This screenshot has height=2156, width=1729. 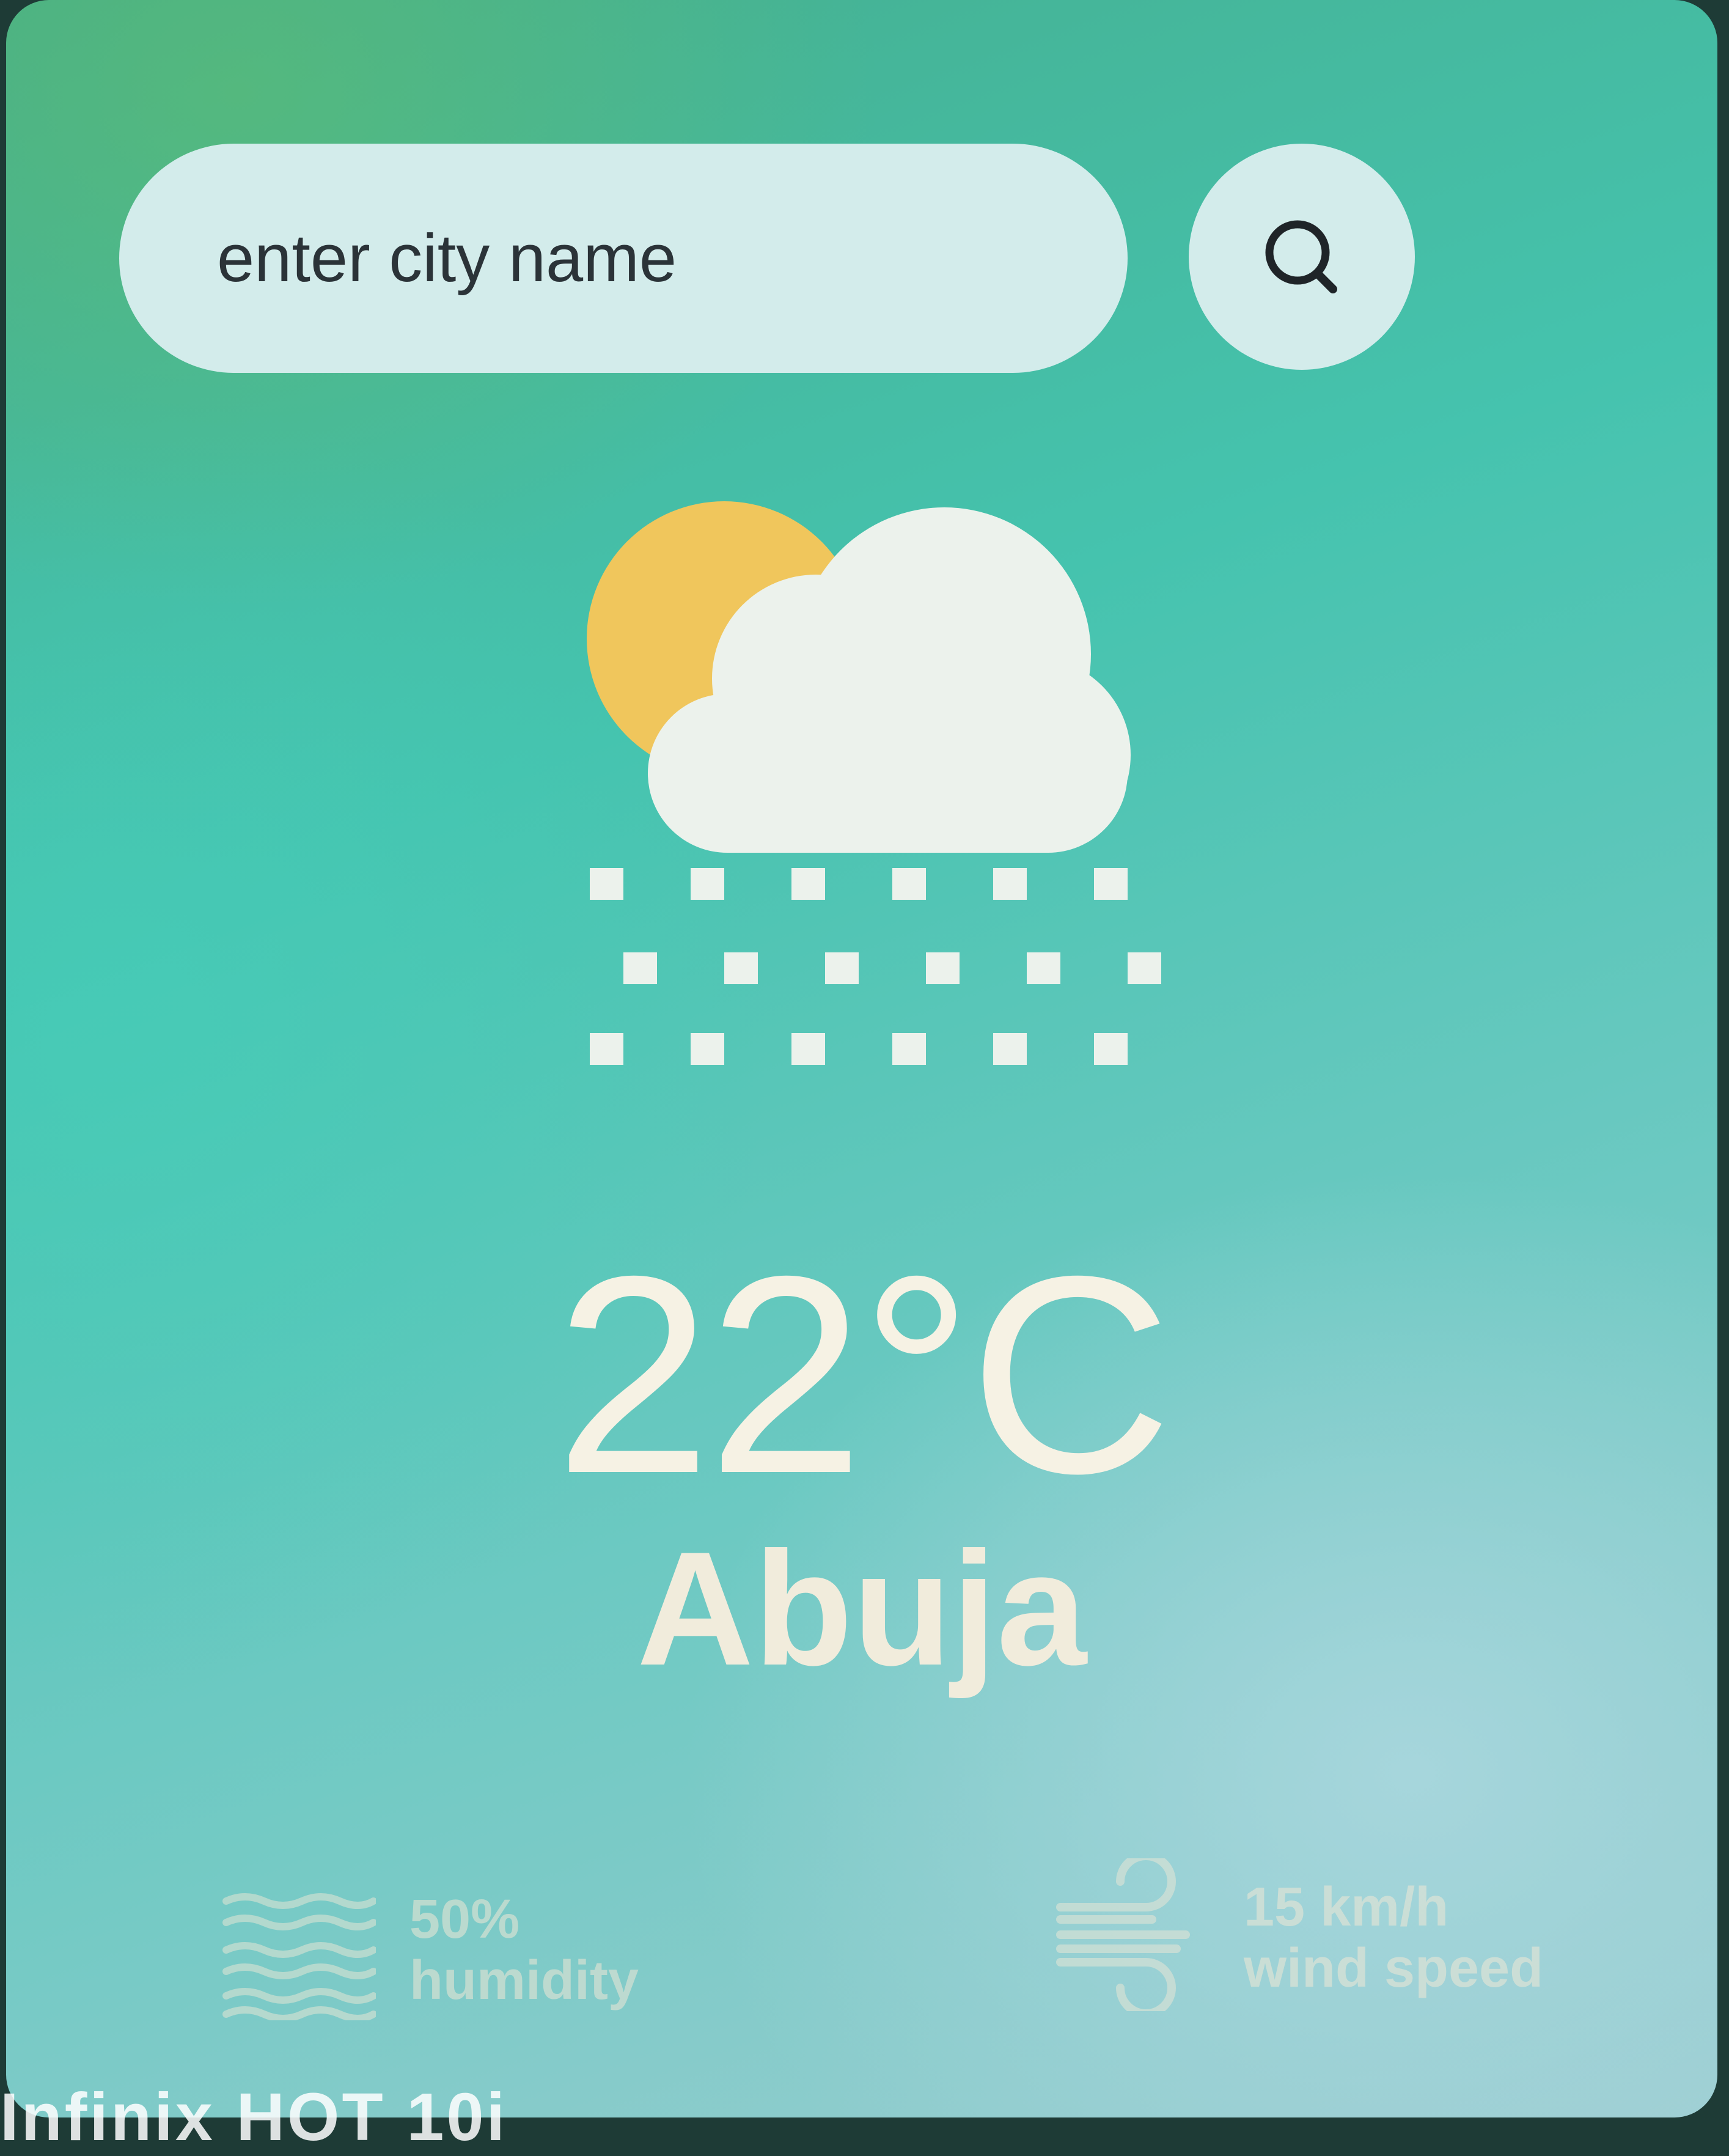 I want to click on humidity-waves-icon, so click(x=299, y=1956).